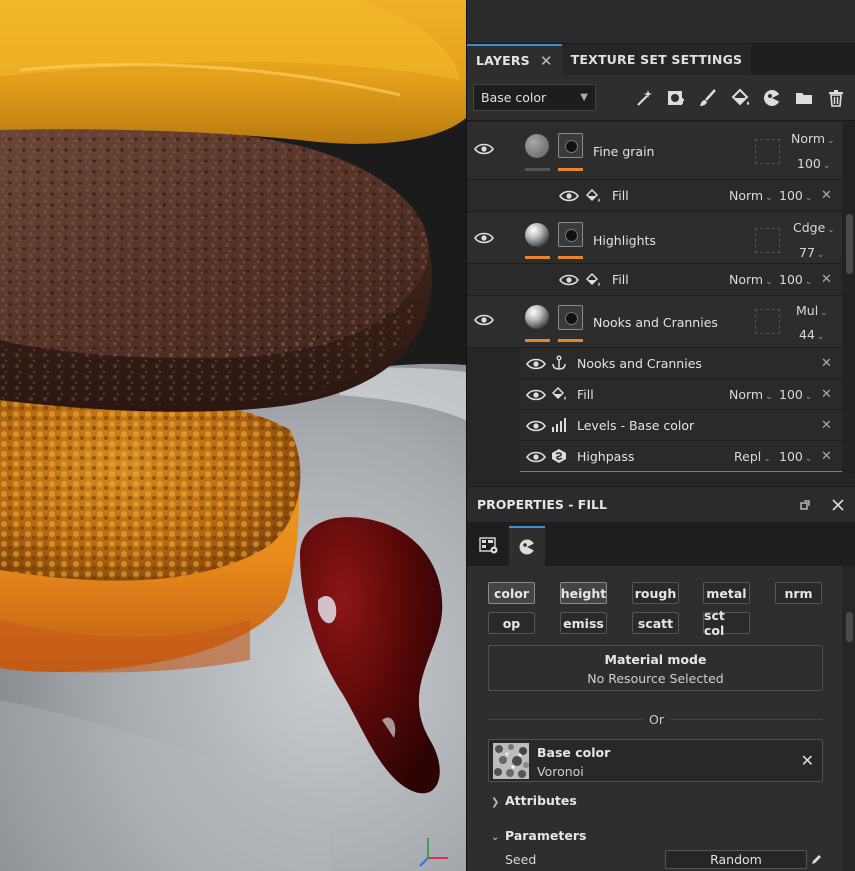 The image size is (855, 871). I want to click on resource-slot: Base color Voronoi ✕, so click(655, 760).